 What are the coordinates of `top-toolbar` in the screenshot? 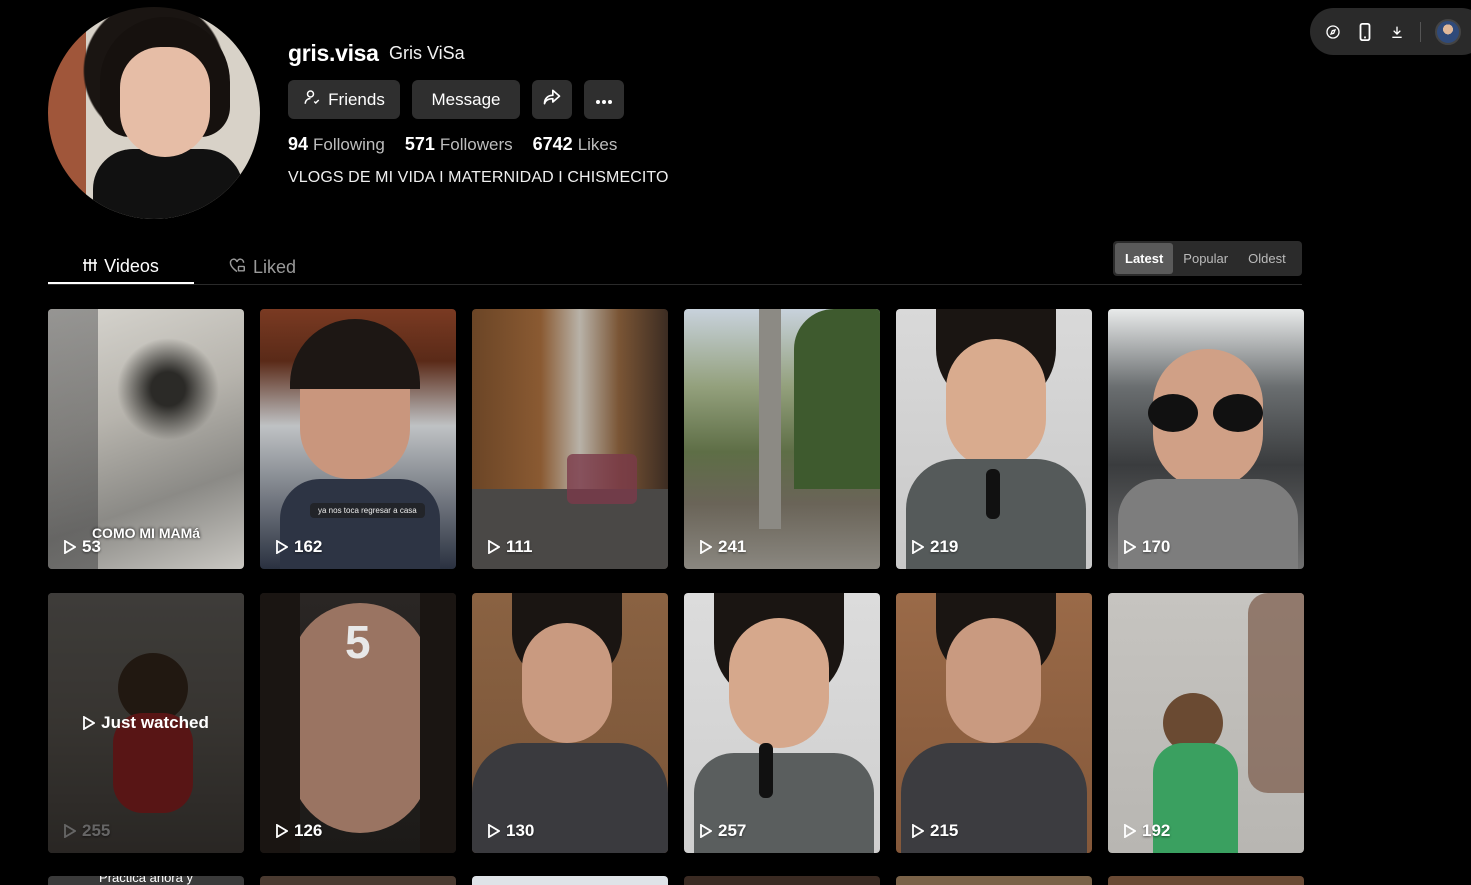 It's located at (1390, 31).